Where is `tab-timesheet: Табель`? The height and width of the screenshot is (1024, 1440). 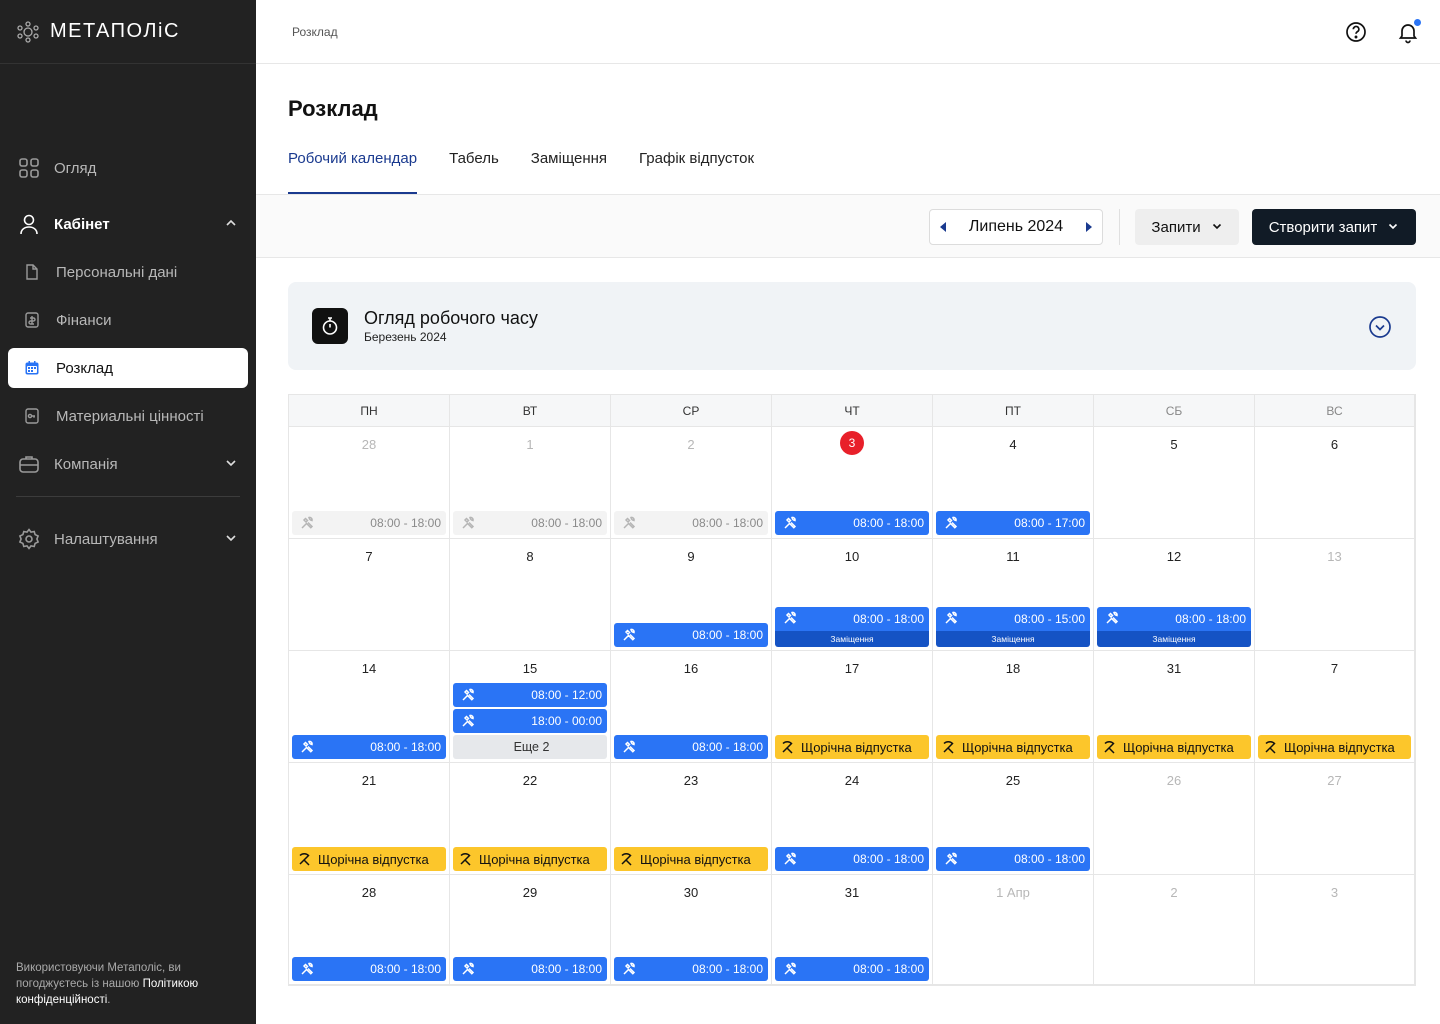 tab-timesheet: Табель is located at coordinates (474, 172).